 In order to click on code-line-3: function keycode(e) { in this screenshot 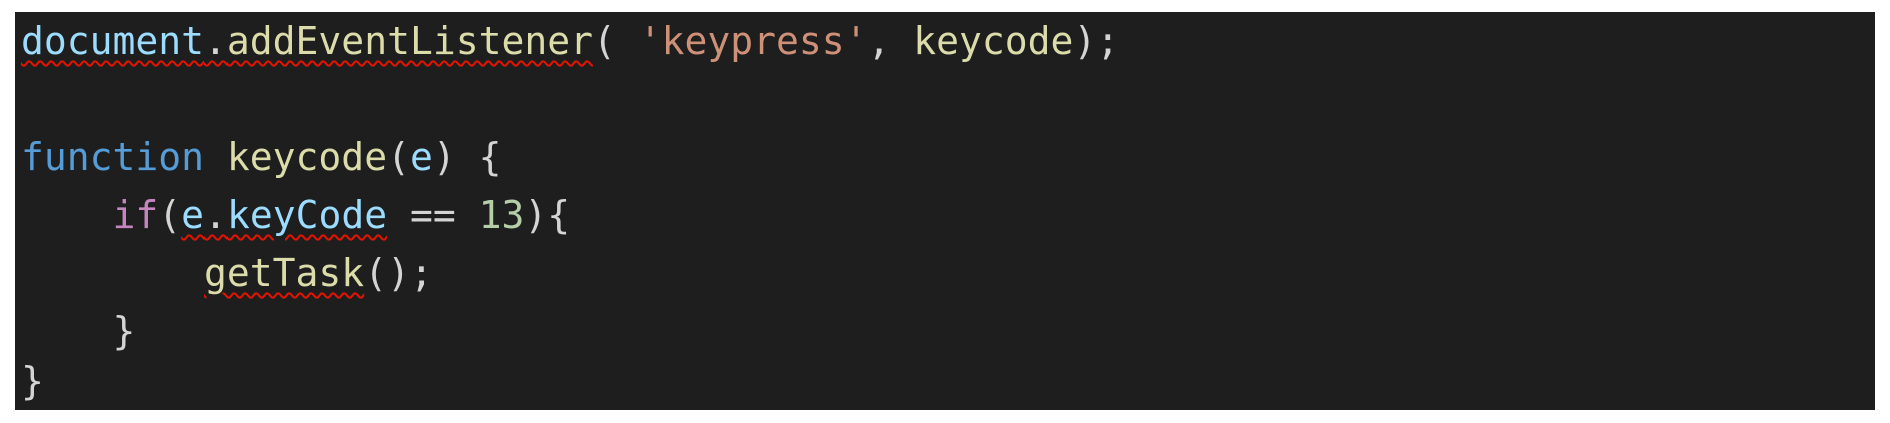, I will do `click(261, 157)`.